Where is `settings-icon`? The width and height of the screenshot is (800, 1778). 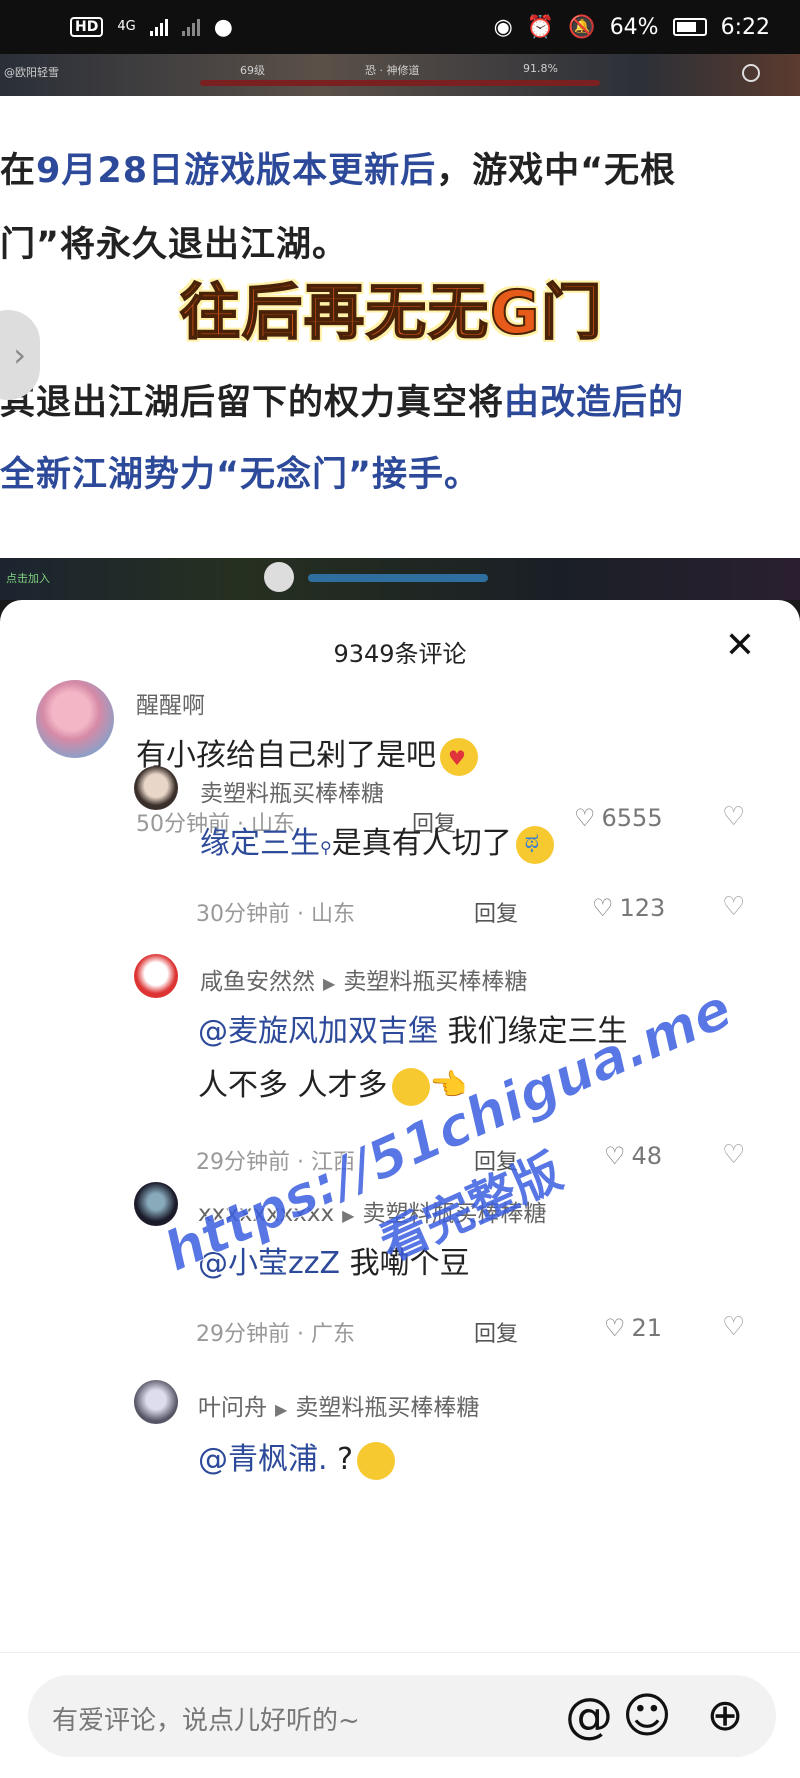
settings-icon is located at coordinates (751, 73).